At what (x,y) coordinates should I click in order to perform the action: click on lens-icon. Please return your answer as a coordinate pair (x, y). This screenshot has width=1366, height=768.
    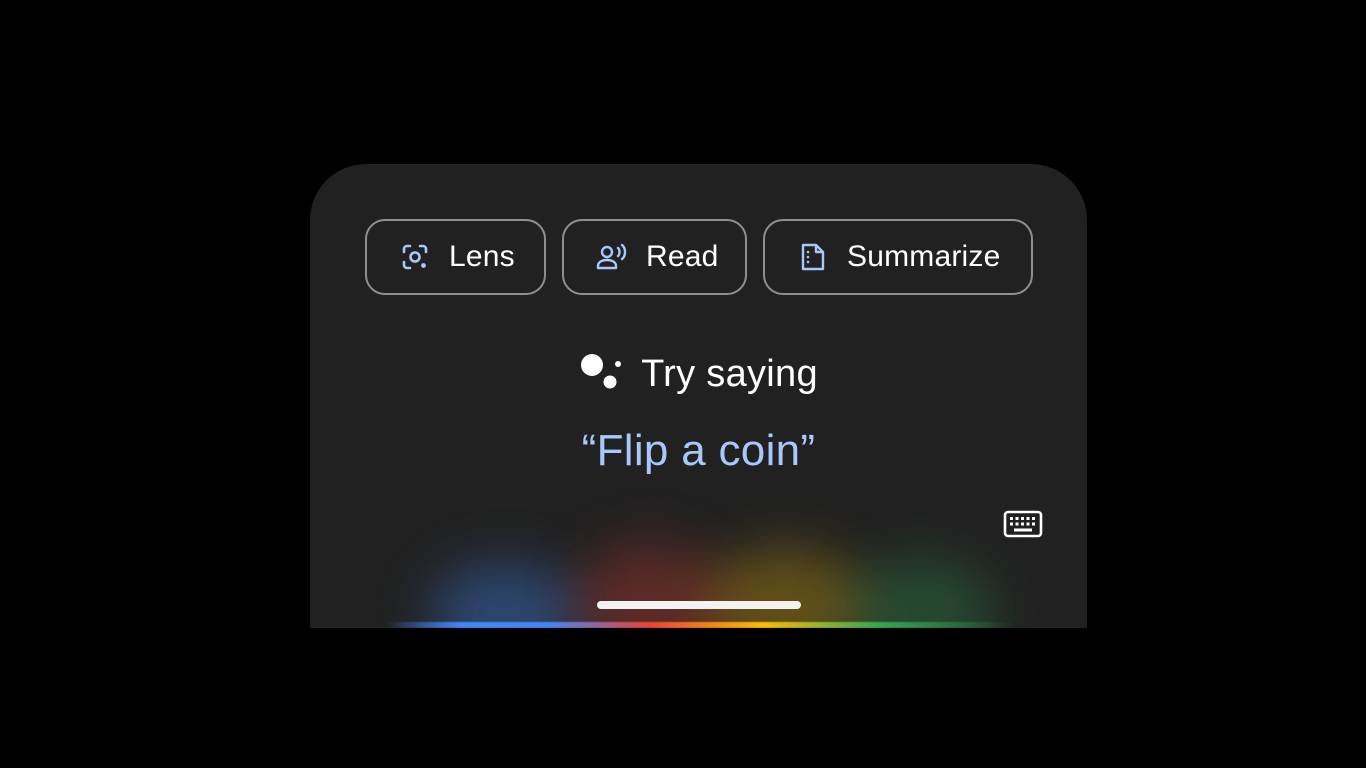
    Looking at the image, I should click on (415, 257).